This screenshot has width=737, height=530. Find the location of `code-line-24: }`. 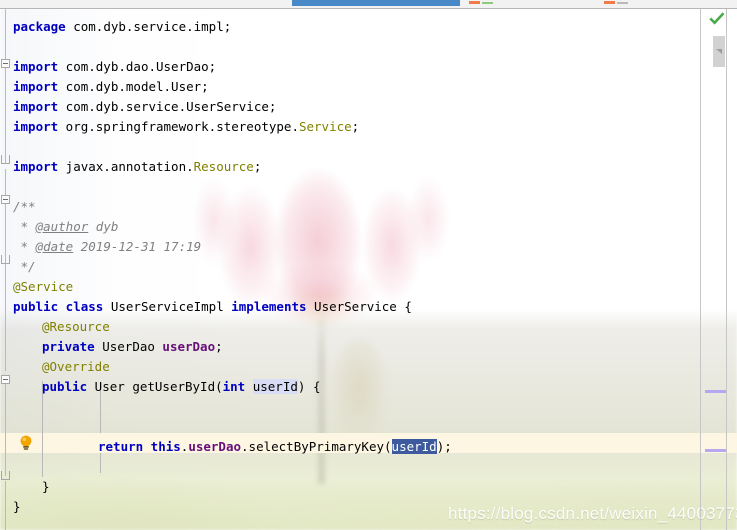

code-line-24: } is located at coordinates (46, 487).